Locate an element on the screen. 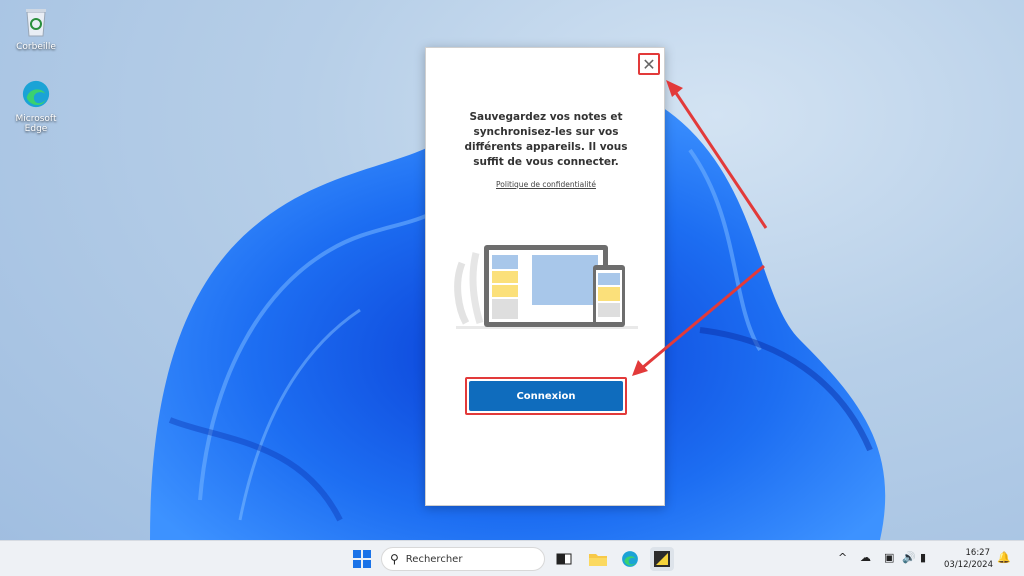 The image size is (1024, 576). connect-button: Connexion is located at coordinates (546, 396).